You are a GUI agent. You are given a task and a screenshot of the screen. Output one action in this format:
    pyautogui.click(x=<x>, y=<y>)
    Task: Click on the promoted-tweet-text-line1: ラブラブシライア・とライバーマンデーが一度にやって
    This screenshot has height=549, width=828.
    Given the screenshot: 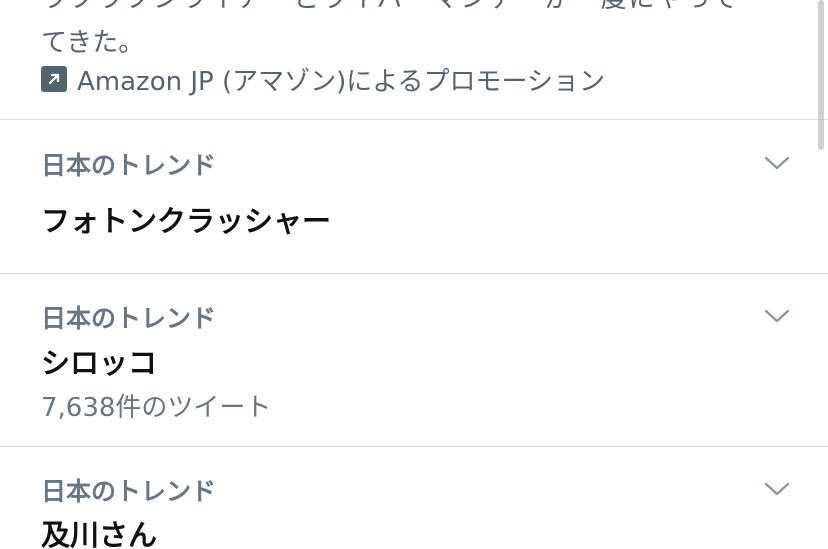 What is the action you would take?
    pyautogui.click(x=390, y=7)
    